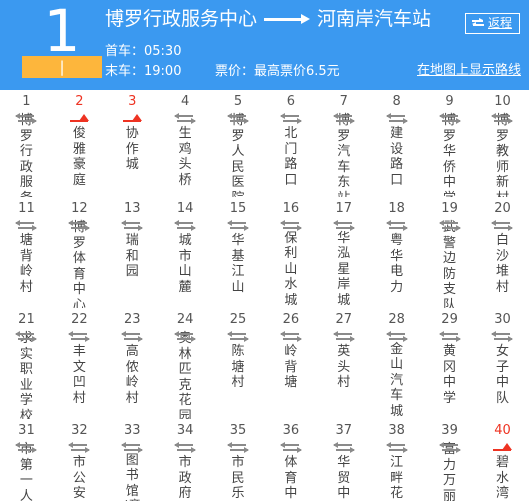 This screenshot has height=501, width=529. Describe the element at coordinates (26, 155) in the screenshot. I see `station-name: 博罗行政服务⋮` at that location.